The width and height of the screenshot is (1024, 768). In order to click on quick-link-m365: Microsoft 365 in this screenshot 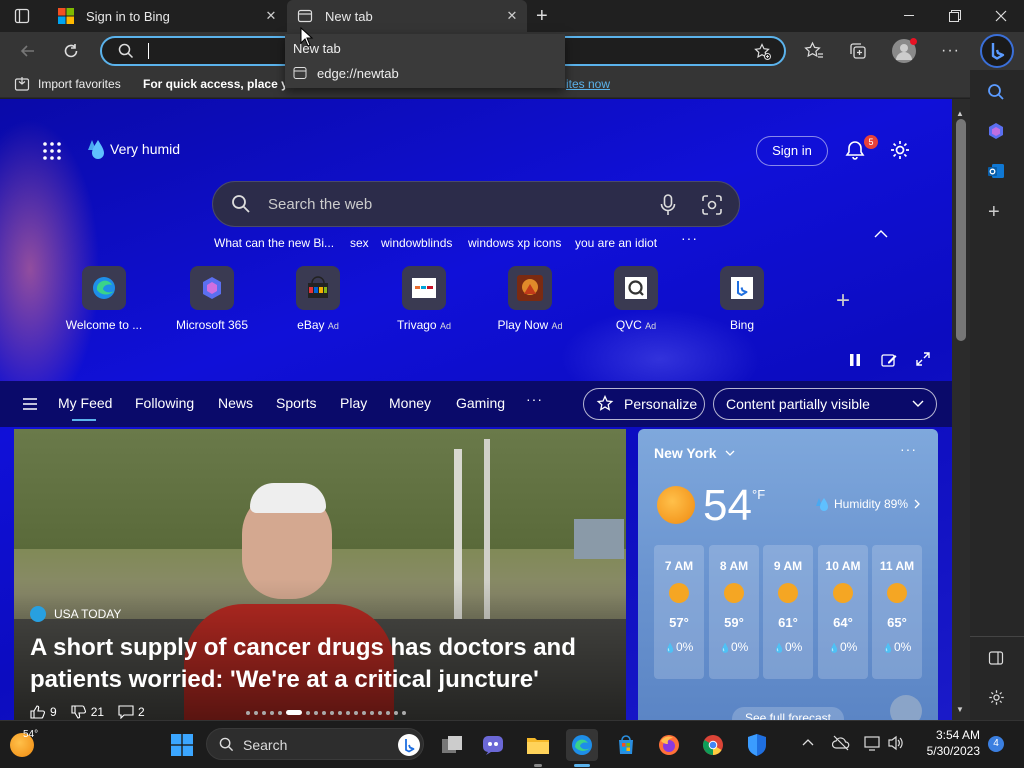, I will do `click(212, 299)`.